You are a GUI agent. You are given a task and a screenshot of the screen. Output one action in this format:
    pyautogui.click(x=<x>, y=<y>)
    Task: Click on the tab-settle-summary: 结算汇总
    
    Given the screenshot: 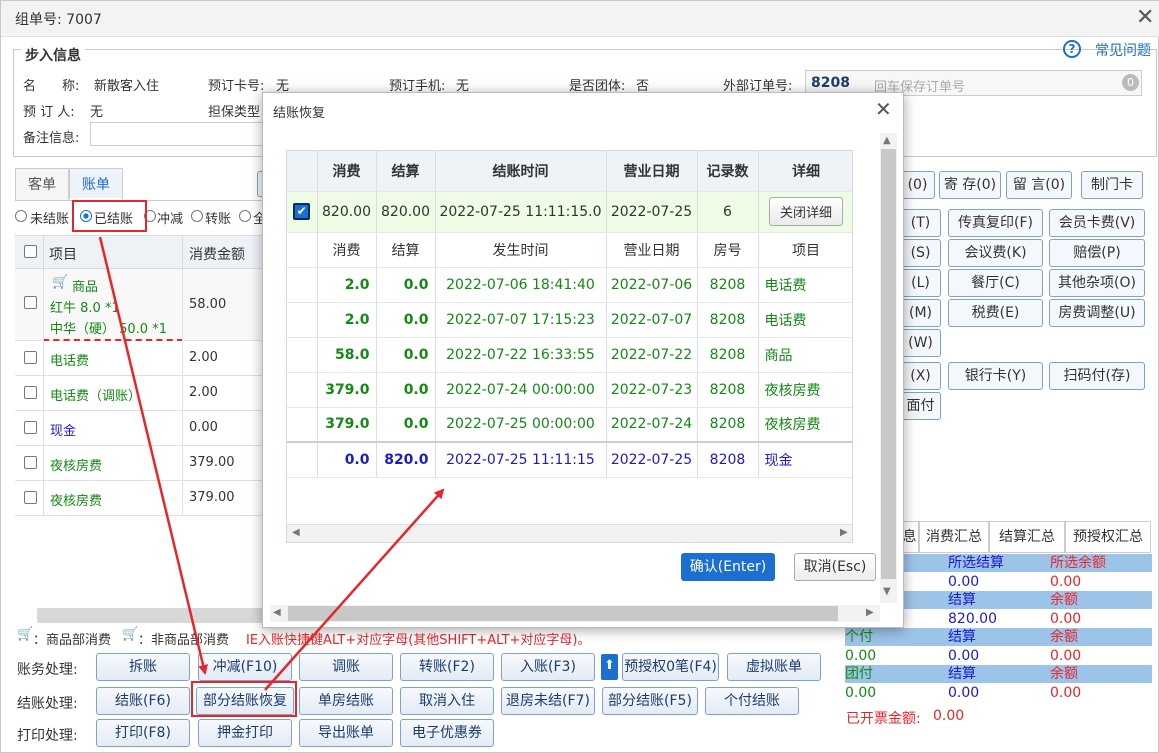 What is the action you would take?
    pyautogui.click(x=1027, y=537)
    